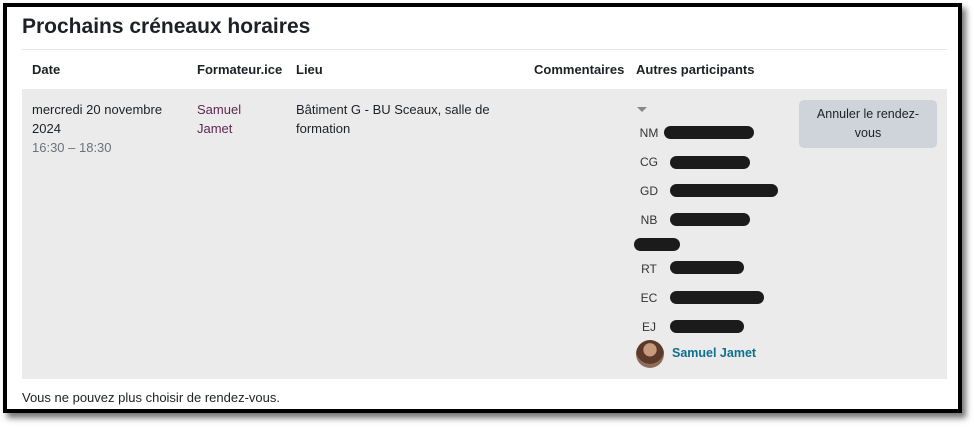  I want to click on trainer-first-name: Samuel, so click(219, 109).